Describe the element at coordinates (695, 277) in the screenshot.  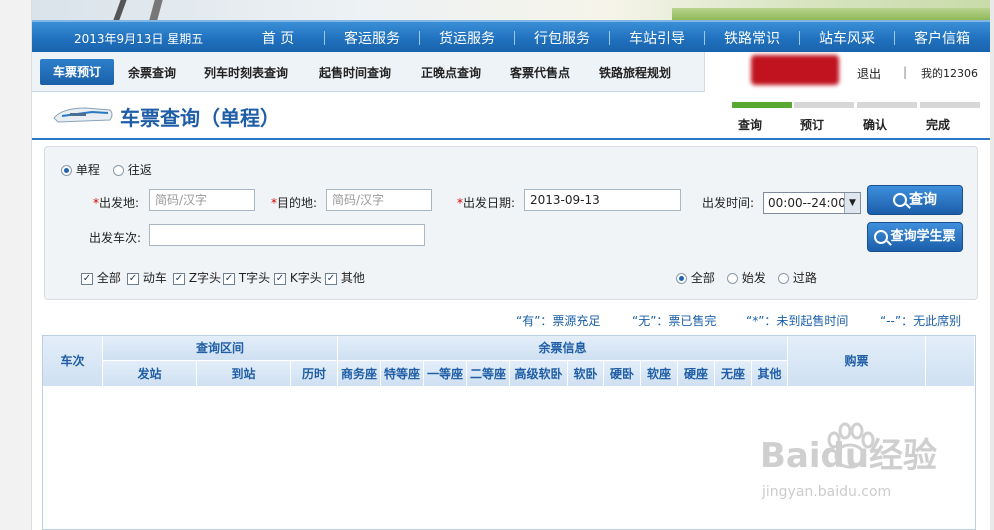
I see `station-all-radio: 全部` at that location.